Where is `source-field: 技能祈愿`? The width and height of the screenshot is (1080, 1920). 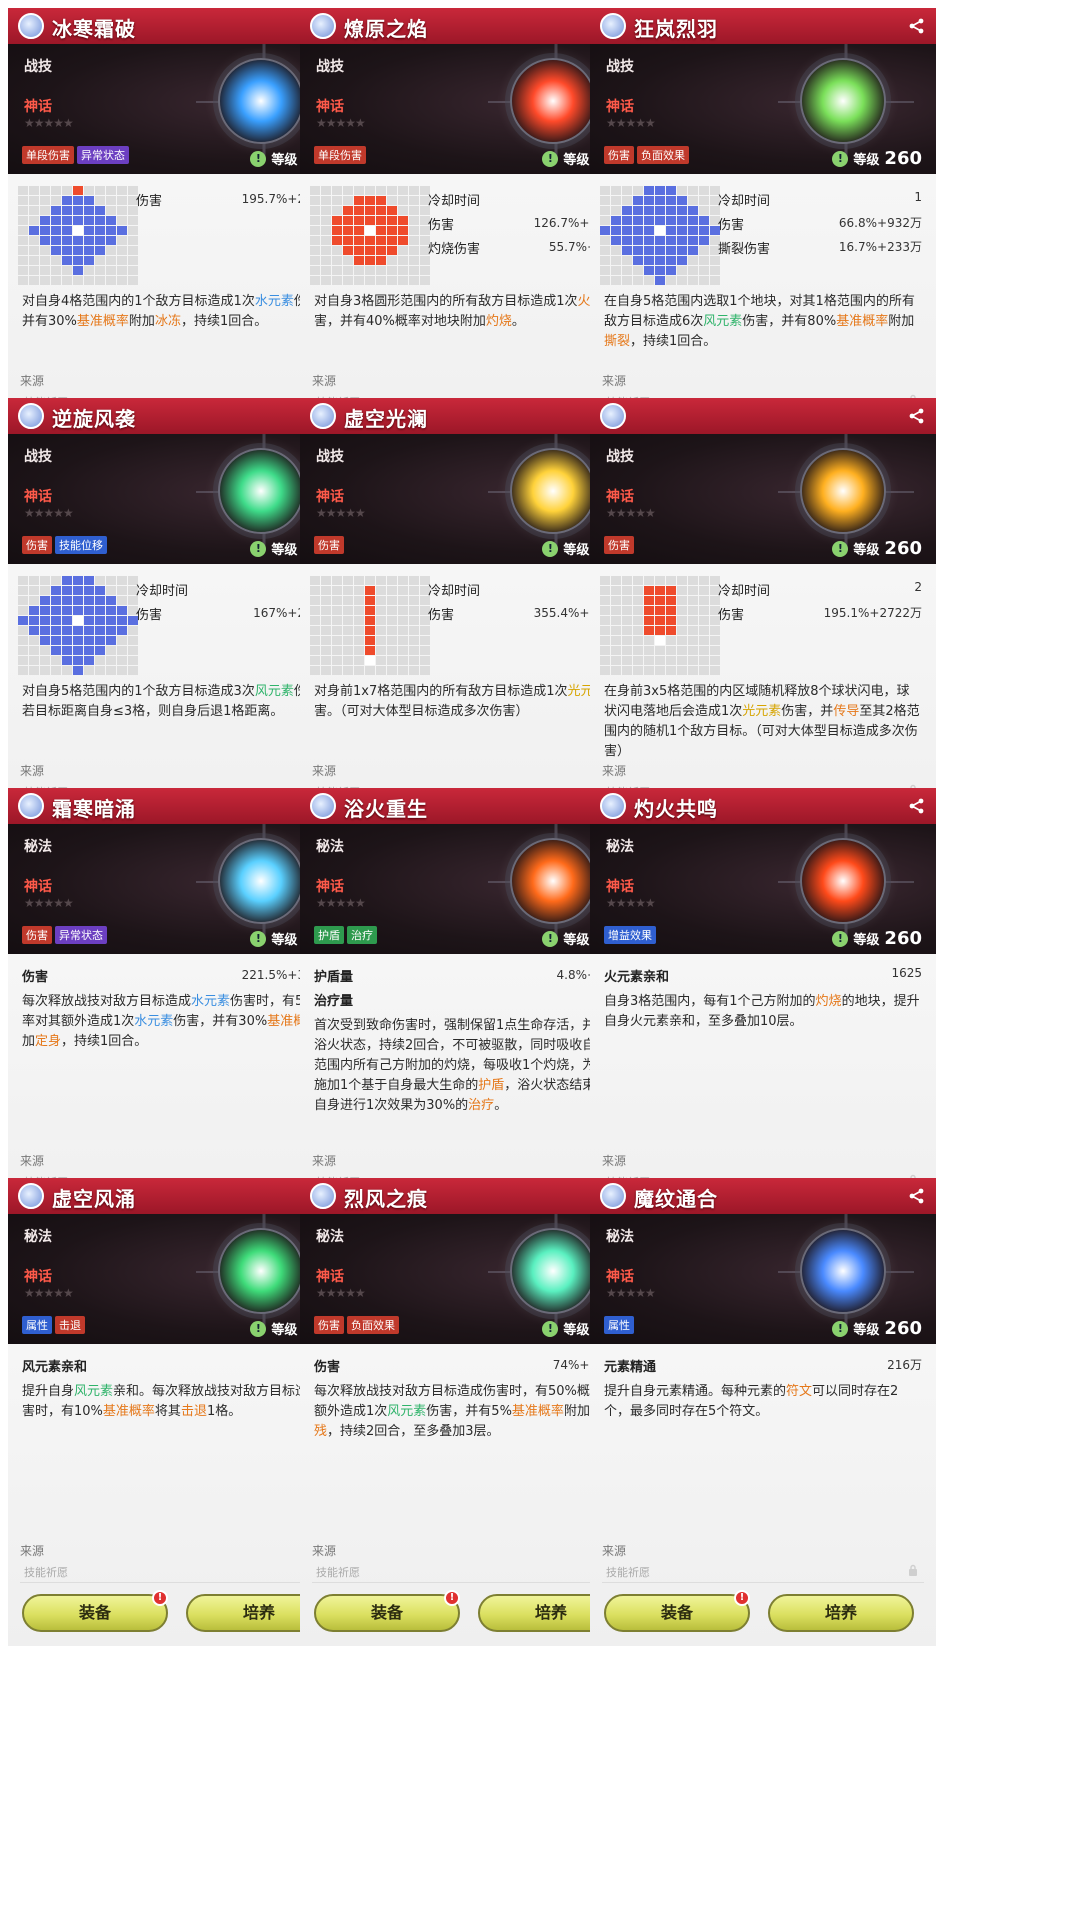
source-field: 技能祈愿 is located at coordinates (763, 1571).